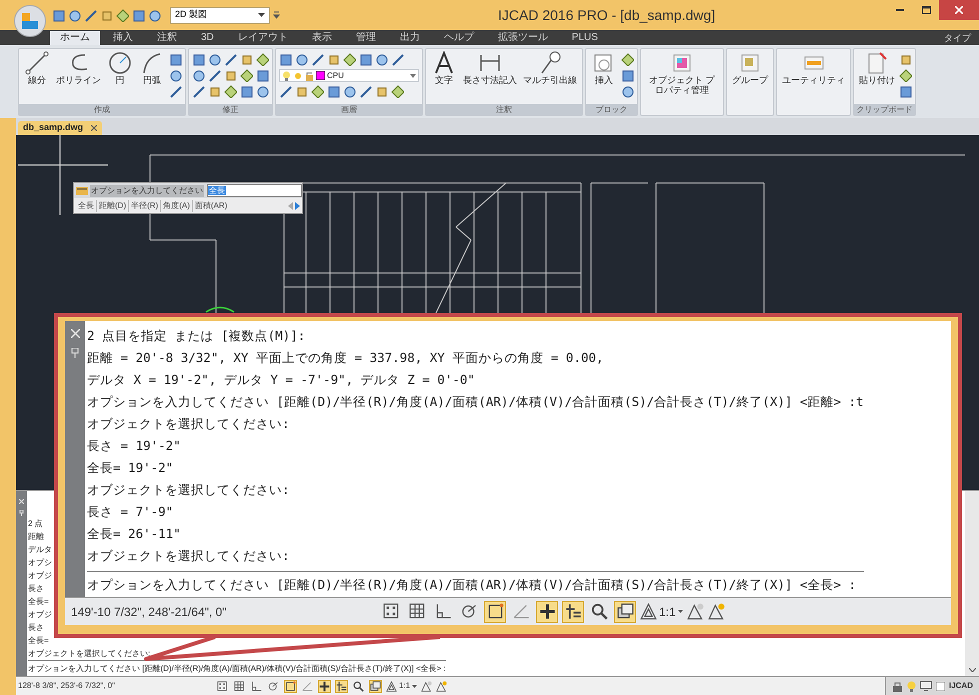  Describe the element at coordinates (926, 686) in the screenshot. I see `monitor-icon` at that location.